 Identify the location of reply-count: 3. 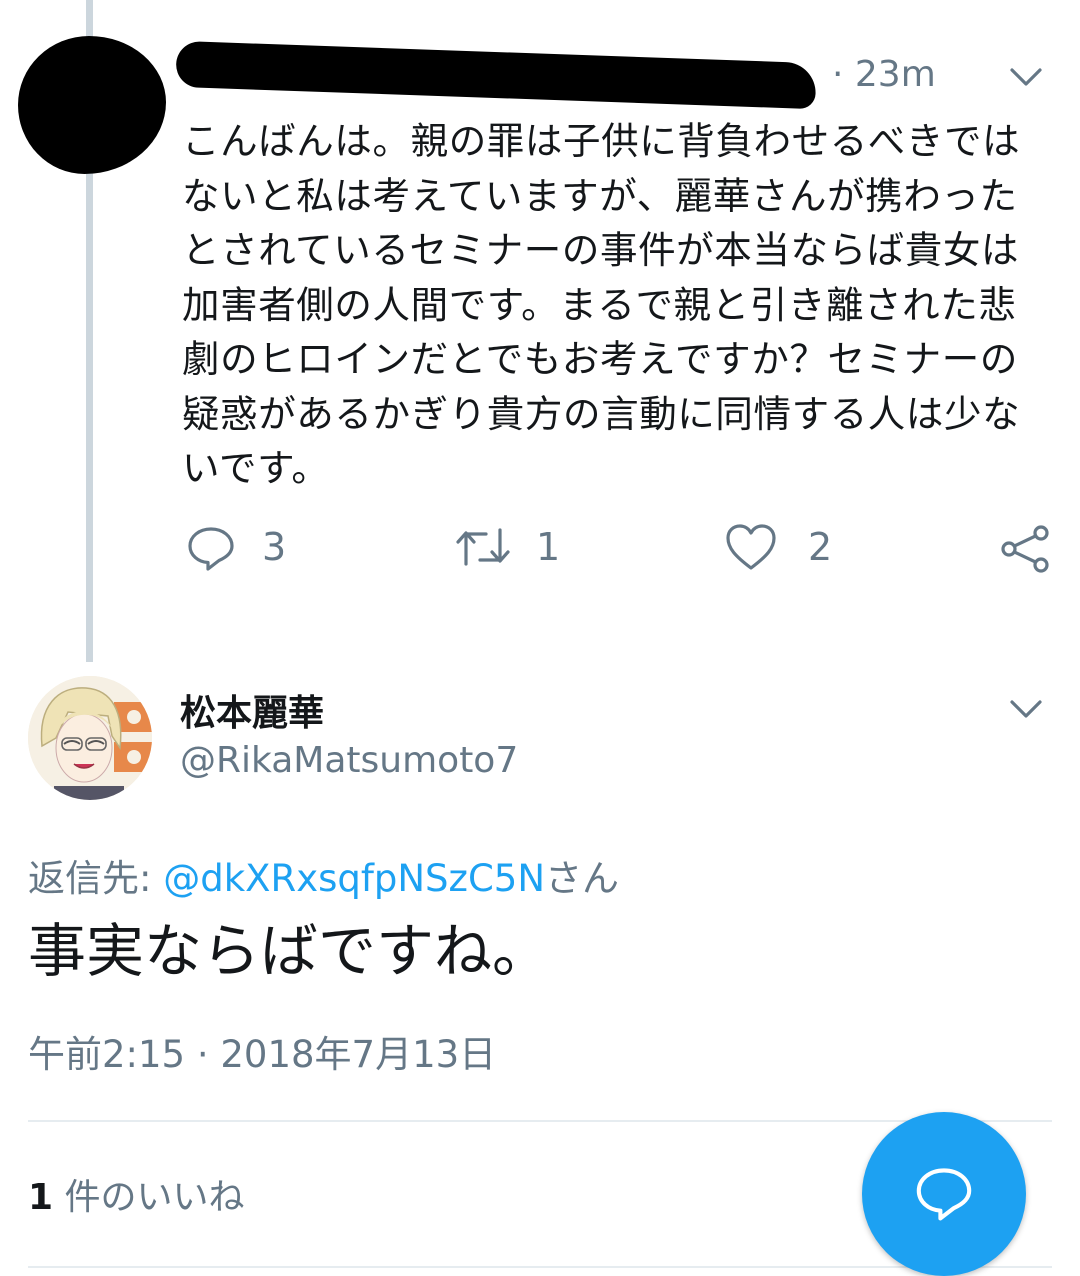
(274, 547).